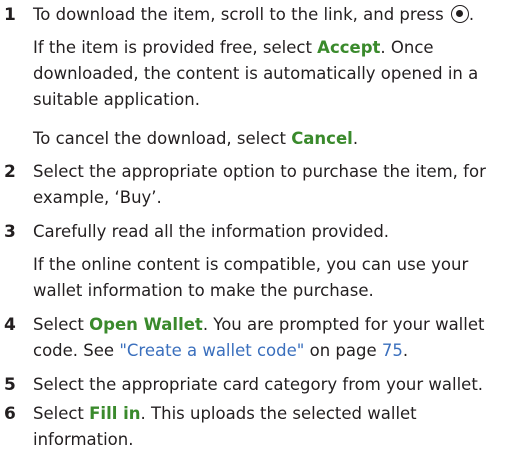 This screenshot has height=453, width=518. What do you see at coordinates (10, 172) in the screenshot?
I see `step-number: 2` at bounding box center [10, 172].